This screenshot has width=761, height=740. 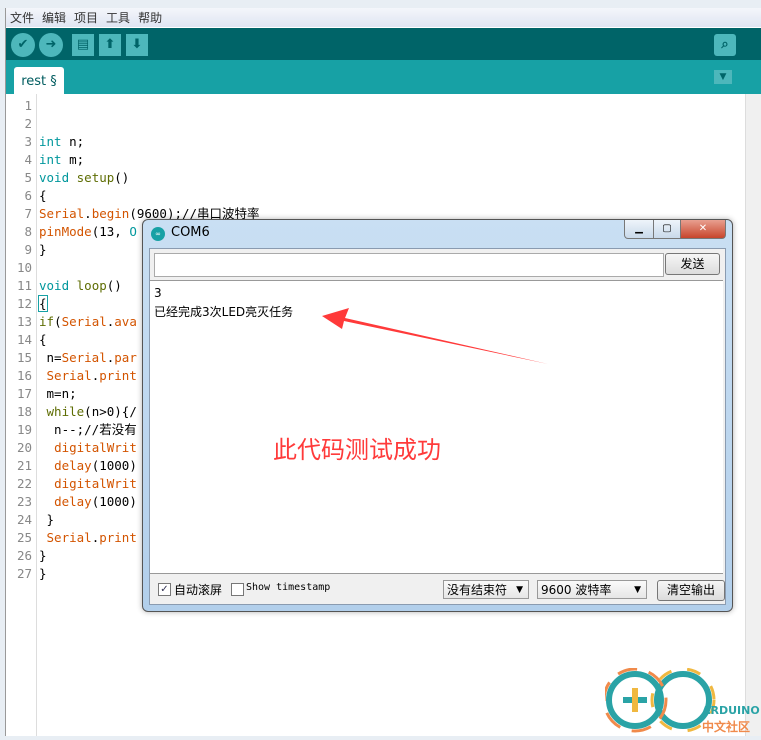 I want to click on annotation-arrow, so click(x=435, y=336).